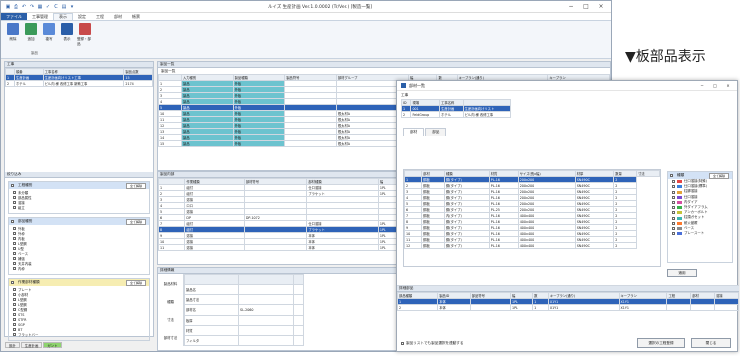 The image size is (740, 356). I want to click on maximize-button: □, so click(586, 6).